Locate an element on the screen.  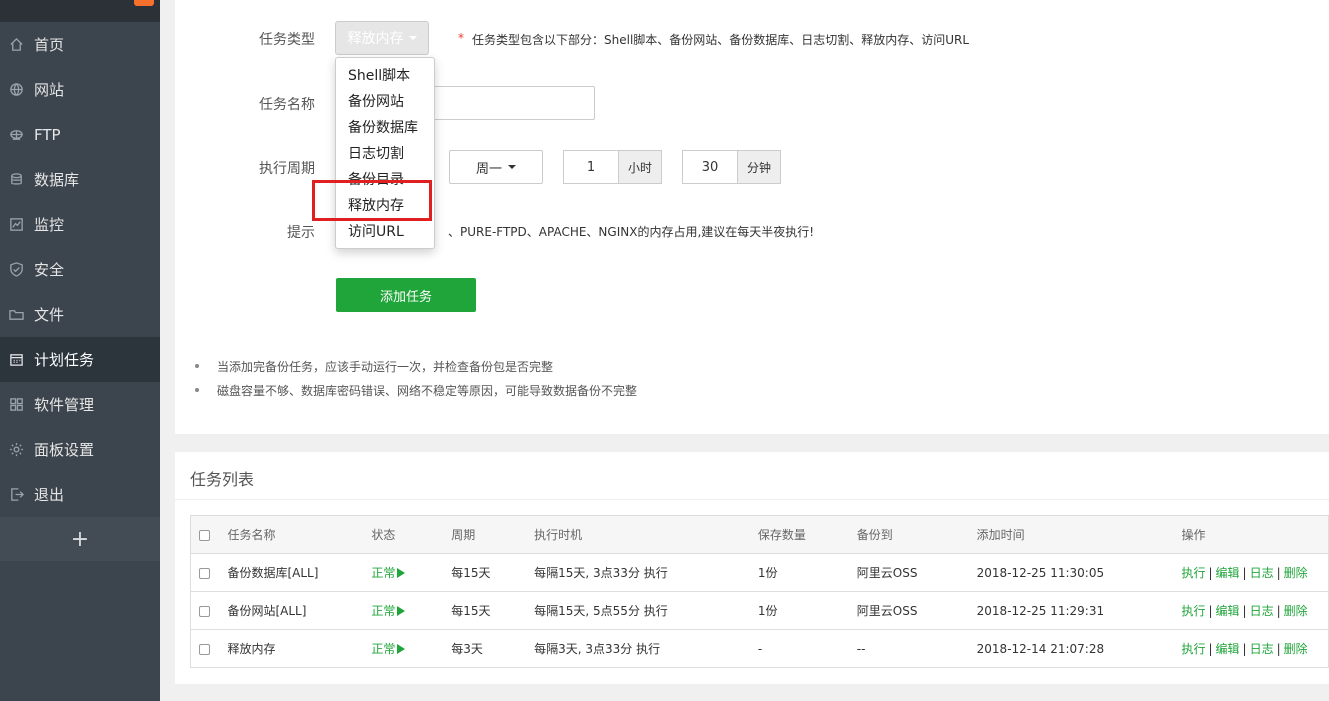
sidebar-item-label: 首页 is located at coordinates (49, 45).